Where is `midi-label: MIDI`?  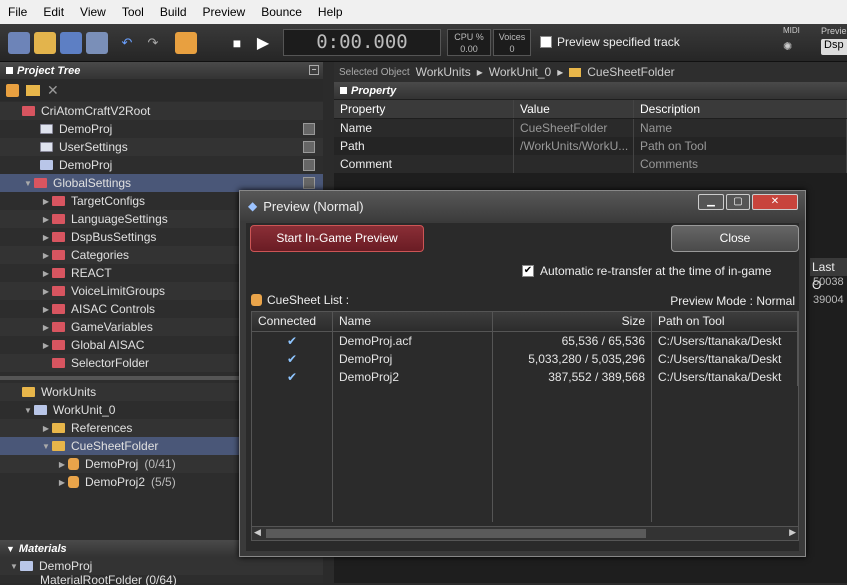
midi-label: MIDI is located at coordinates (791, 30).